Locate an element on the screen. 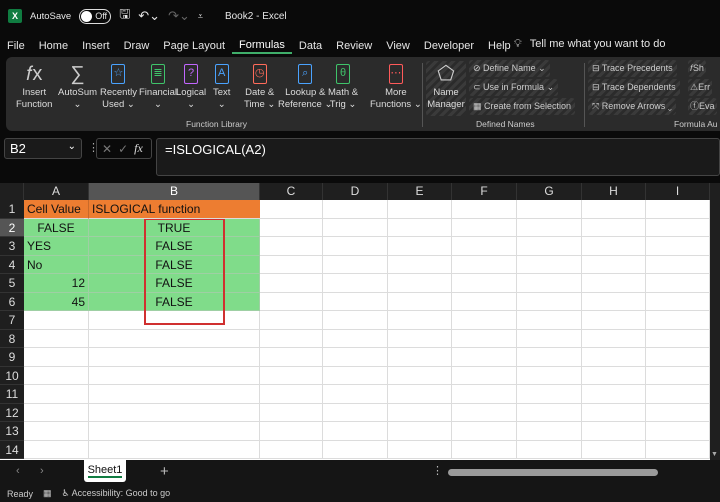 The height and width of the screenshot is (502, 720). autosave-toggle: Off is located at coordinates (95, 16).